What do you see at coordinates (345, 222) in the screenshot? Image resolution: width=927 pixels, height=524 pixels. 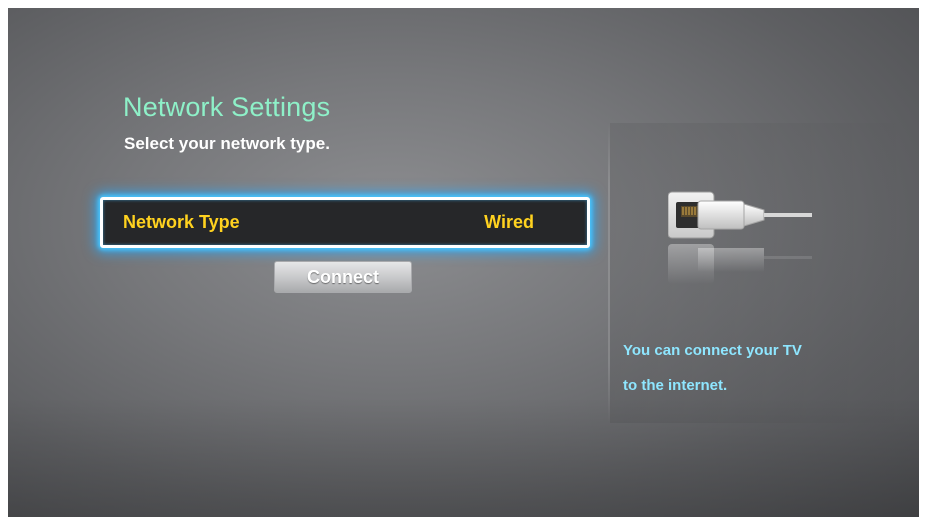 I see `network-type-selector: Network Type Wired` at bounding box center [345, 222].